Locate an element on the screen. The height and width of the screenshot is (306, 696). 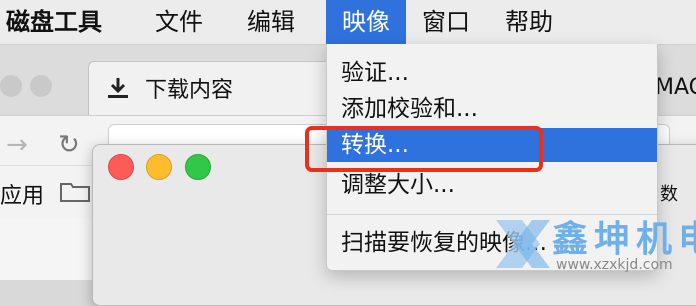
close-button is located at coordinates (121, 167).